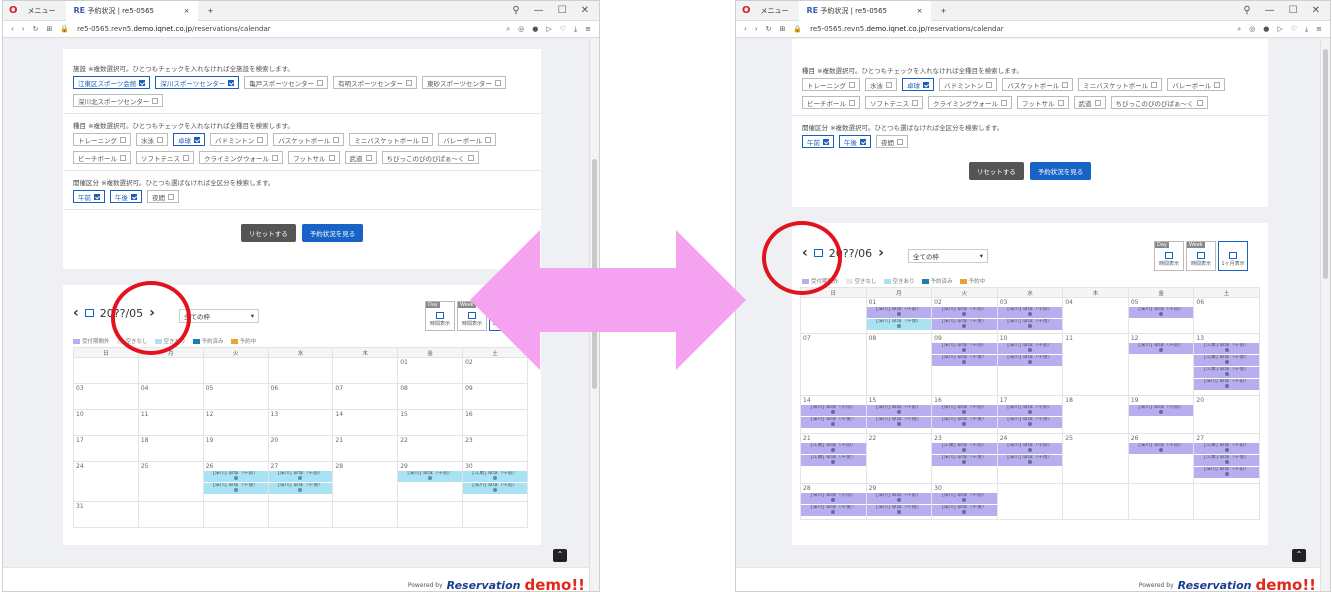 Image resolution: width=1332 pixels, height=592 pixels. Describe the element at coordinates (1161, 315) in the screenshot. I see `calendar-day-cell: 05 [深川] 卓球（午前）` at that location.